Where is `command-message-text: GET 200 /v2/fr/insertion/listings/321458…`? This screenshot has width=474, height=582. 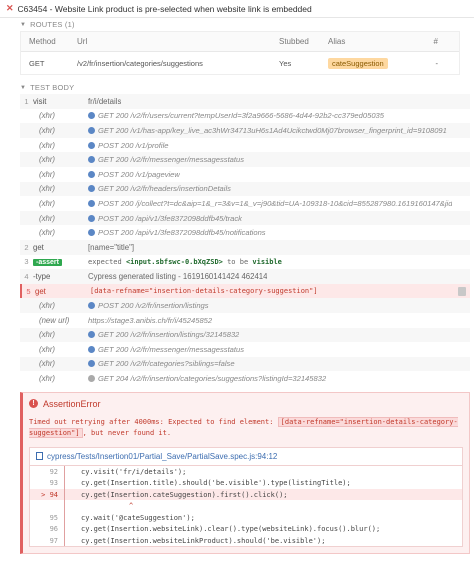
command-message-text: GET 200 /v2/fr/insertion/listings/321458… is located at coordinates (169, 335).